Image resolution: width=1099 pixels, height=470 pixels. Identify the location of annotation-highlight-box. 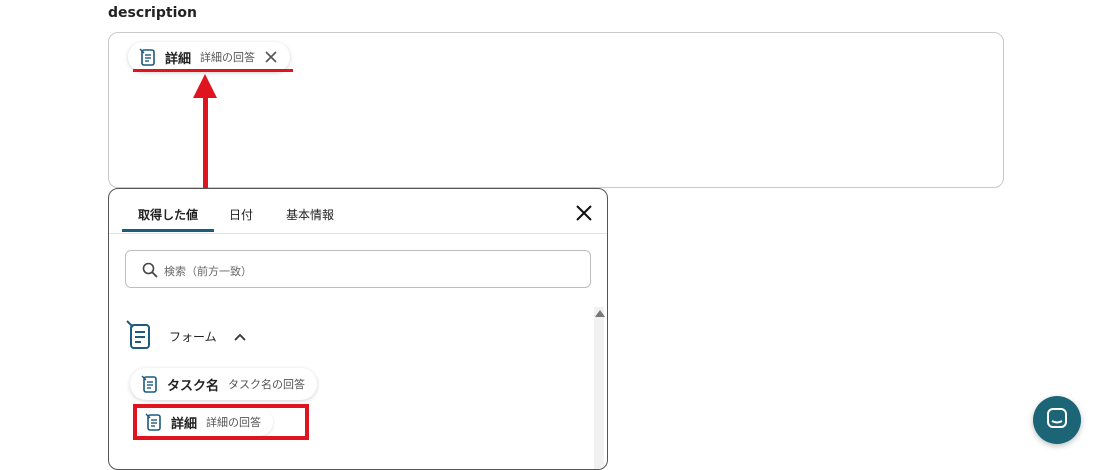
(221, 422).